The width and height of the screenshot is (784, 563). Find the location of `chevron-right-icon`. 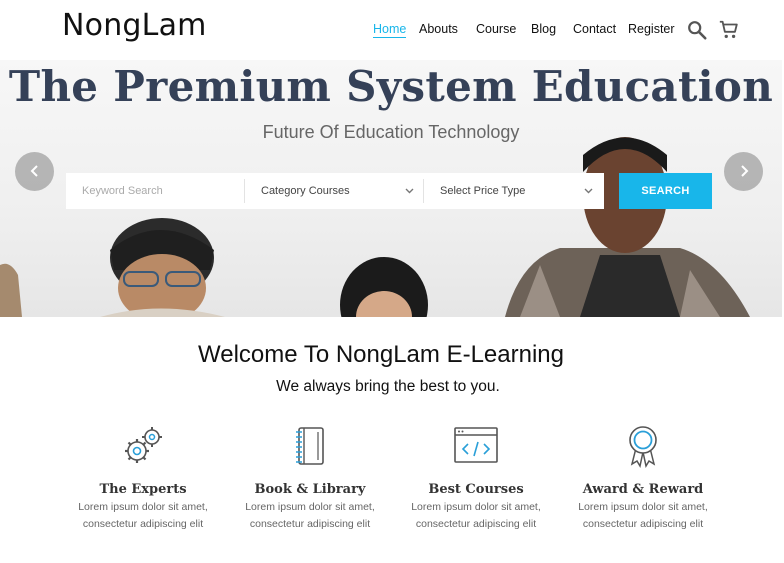

chevron-right-icon is located at coordinates (744, 171).